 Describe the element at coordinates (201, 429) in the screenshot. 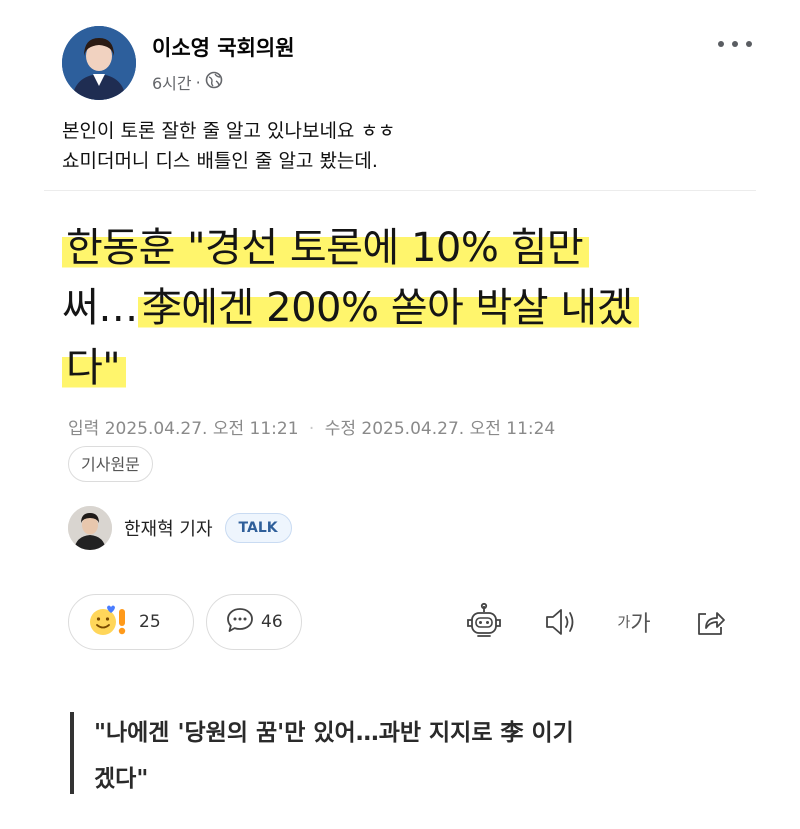

I see `input-date: 2025.04.27. 오전 11:21` at that location.